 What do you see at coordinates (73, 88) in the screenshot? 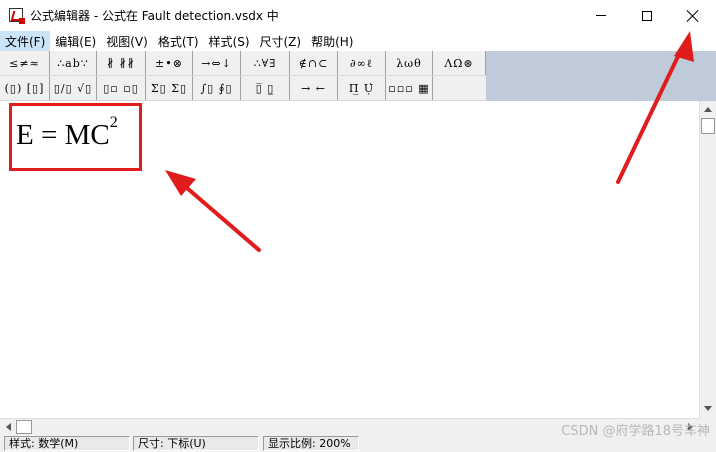
I see `fraction-radical-templates-button: ▯/▯ √▯` at bounding box center [73, 88].